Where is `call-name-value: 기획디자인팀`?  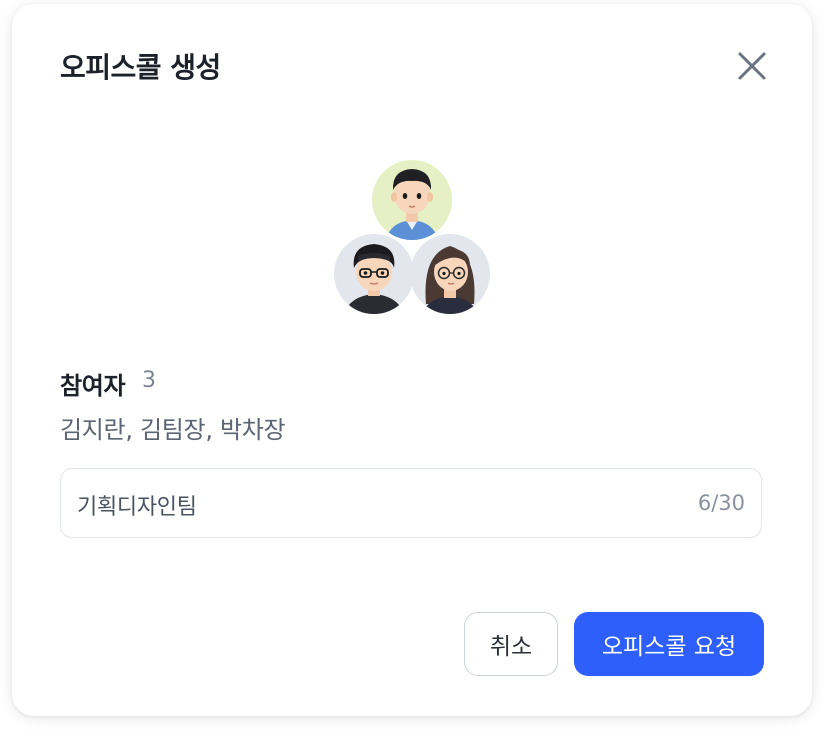
call-name-value: 기획디자인팀 is located at coordinates (137, 505).